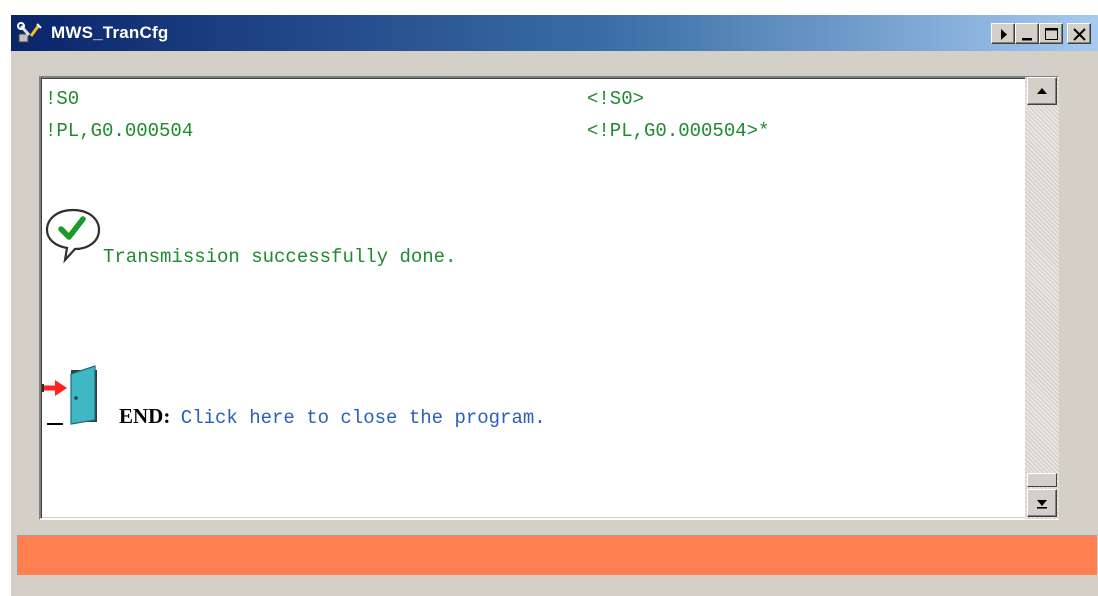 Image resolution: width=1098 pixels, height=596 pixels. I want to click on log-row-2-response: <!PL,G0.000504>*, so click(678, 131).